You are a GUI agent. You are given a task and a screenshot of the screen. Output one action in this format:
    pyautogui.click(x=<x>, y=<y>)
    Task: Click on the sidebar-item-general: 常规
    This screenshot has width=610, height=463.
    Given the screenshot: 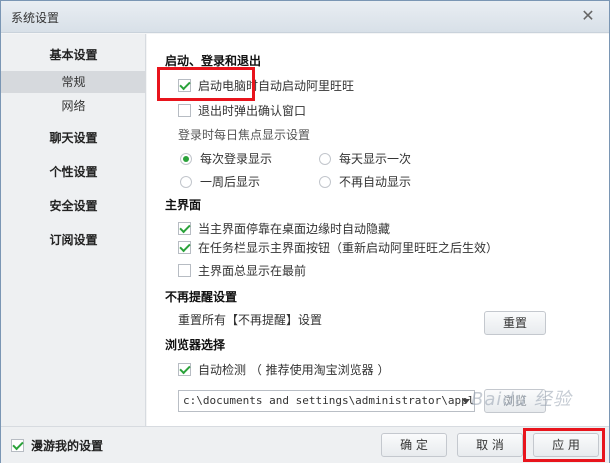 What is the action you would take?
    pyautogui.click(x=73, y=82)
    